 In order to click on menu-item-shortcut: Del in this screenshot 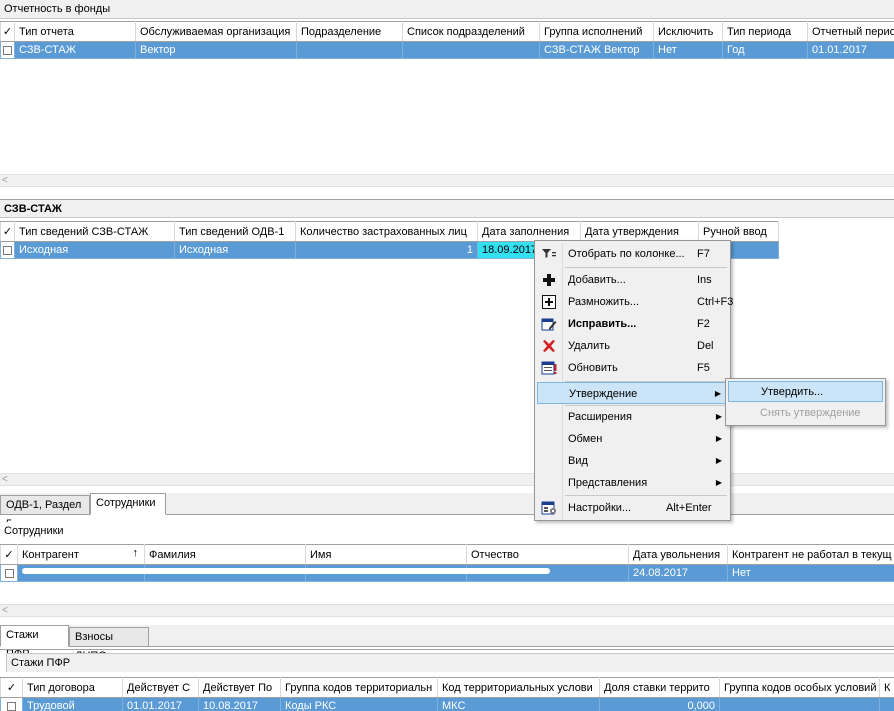, I will do `click(705, 346)`.